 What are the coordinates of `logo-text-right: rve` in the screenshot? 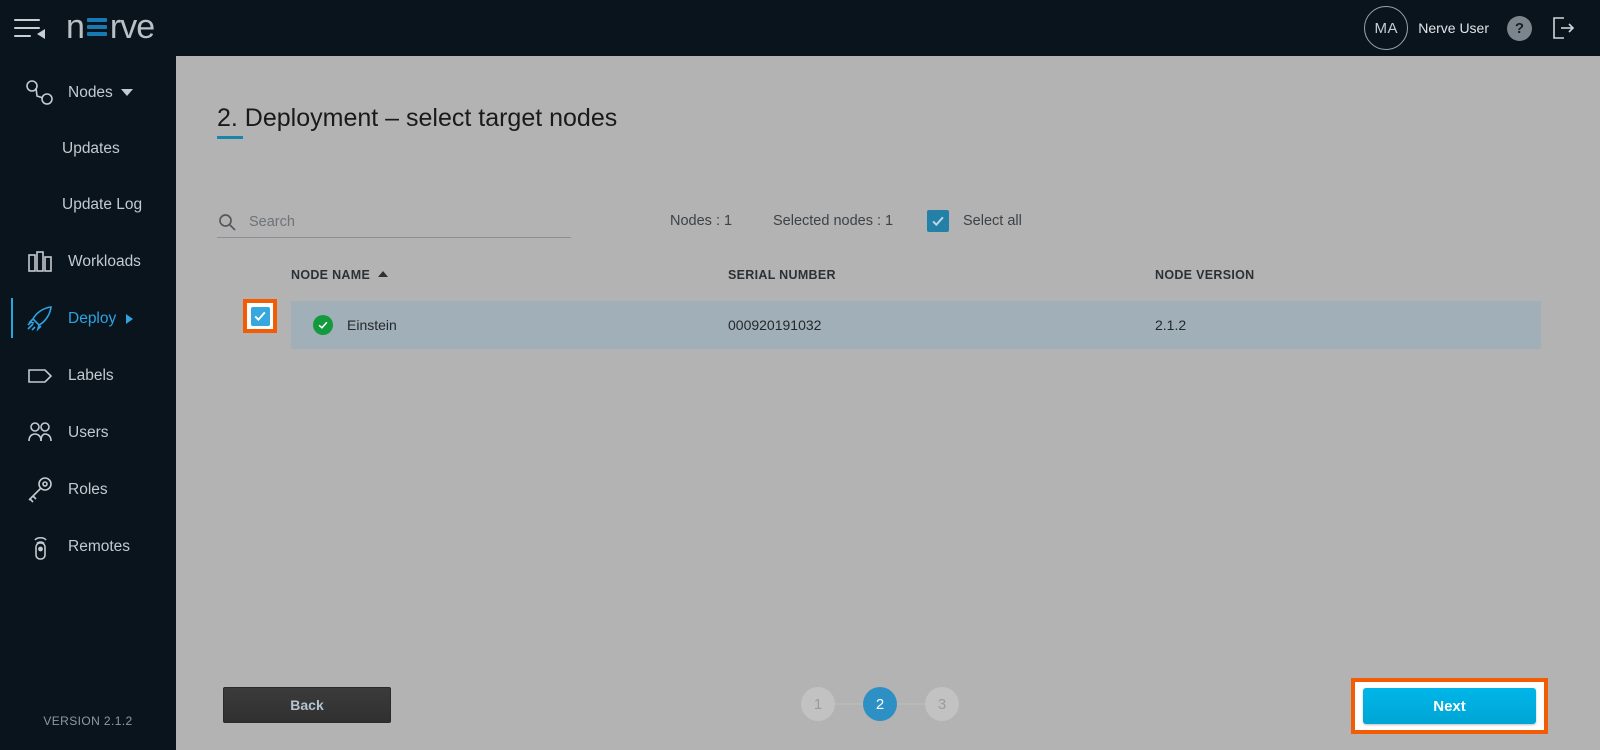 It's located at (132, 27).